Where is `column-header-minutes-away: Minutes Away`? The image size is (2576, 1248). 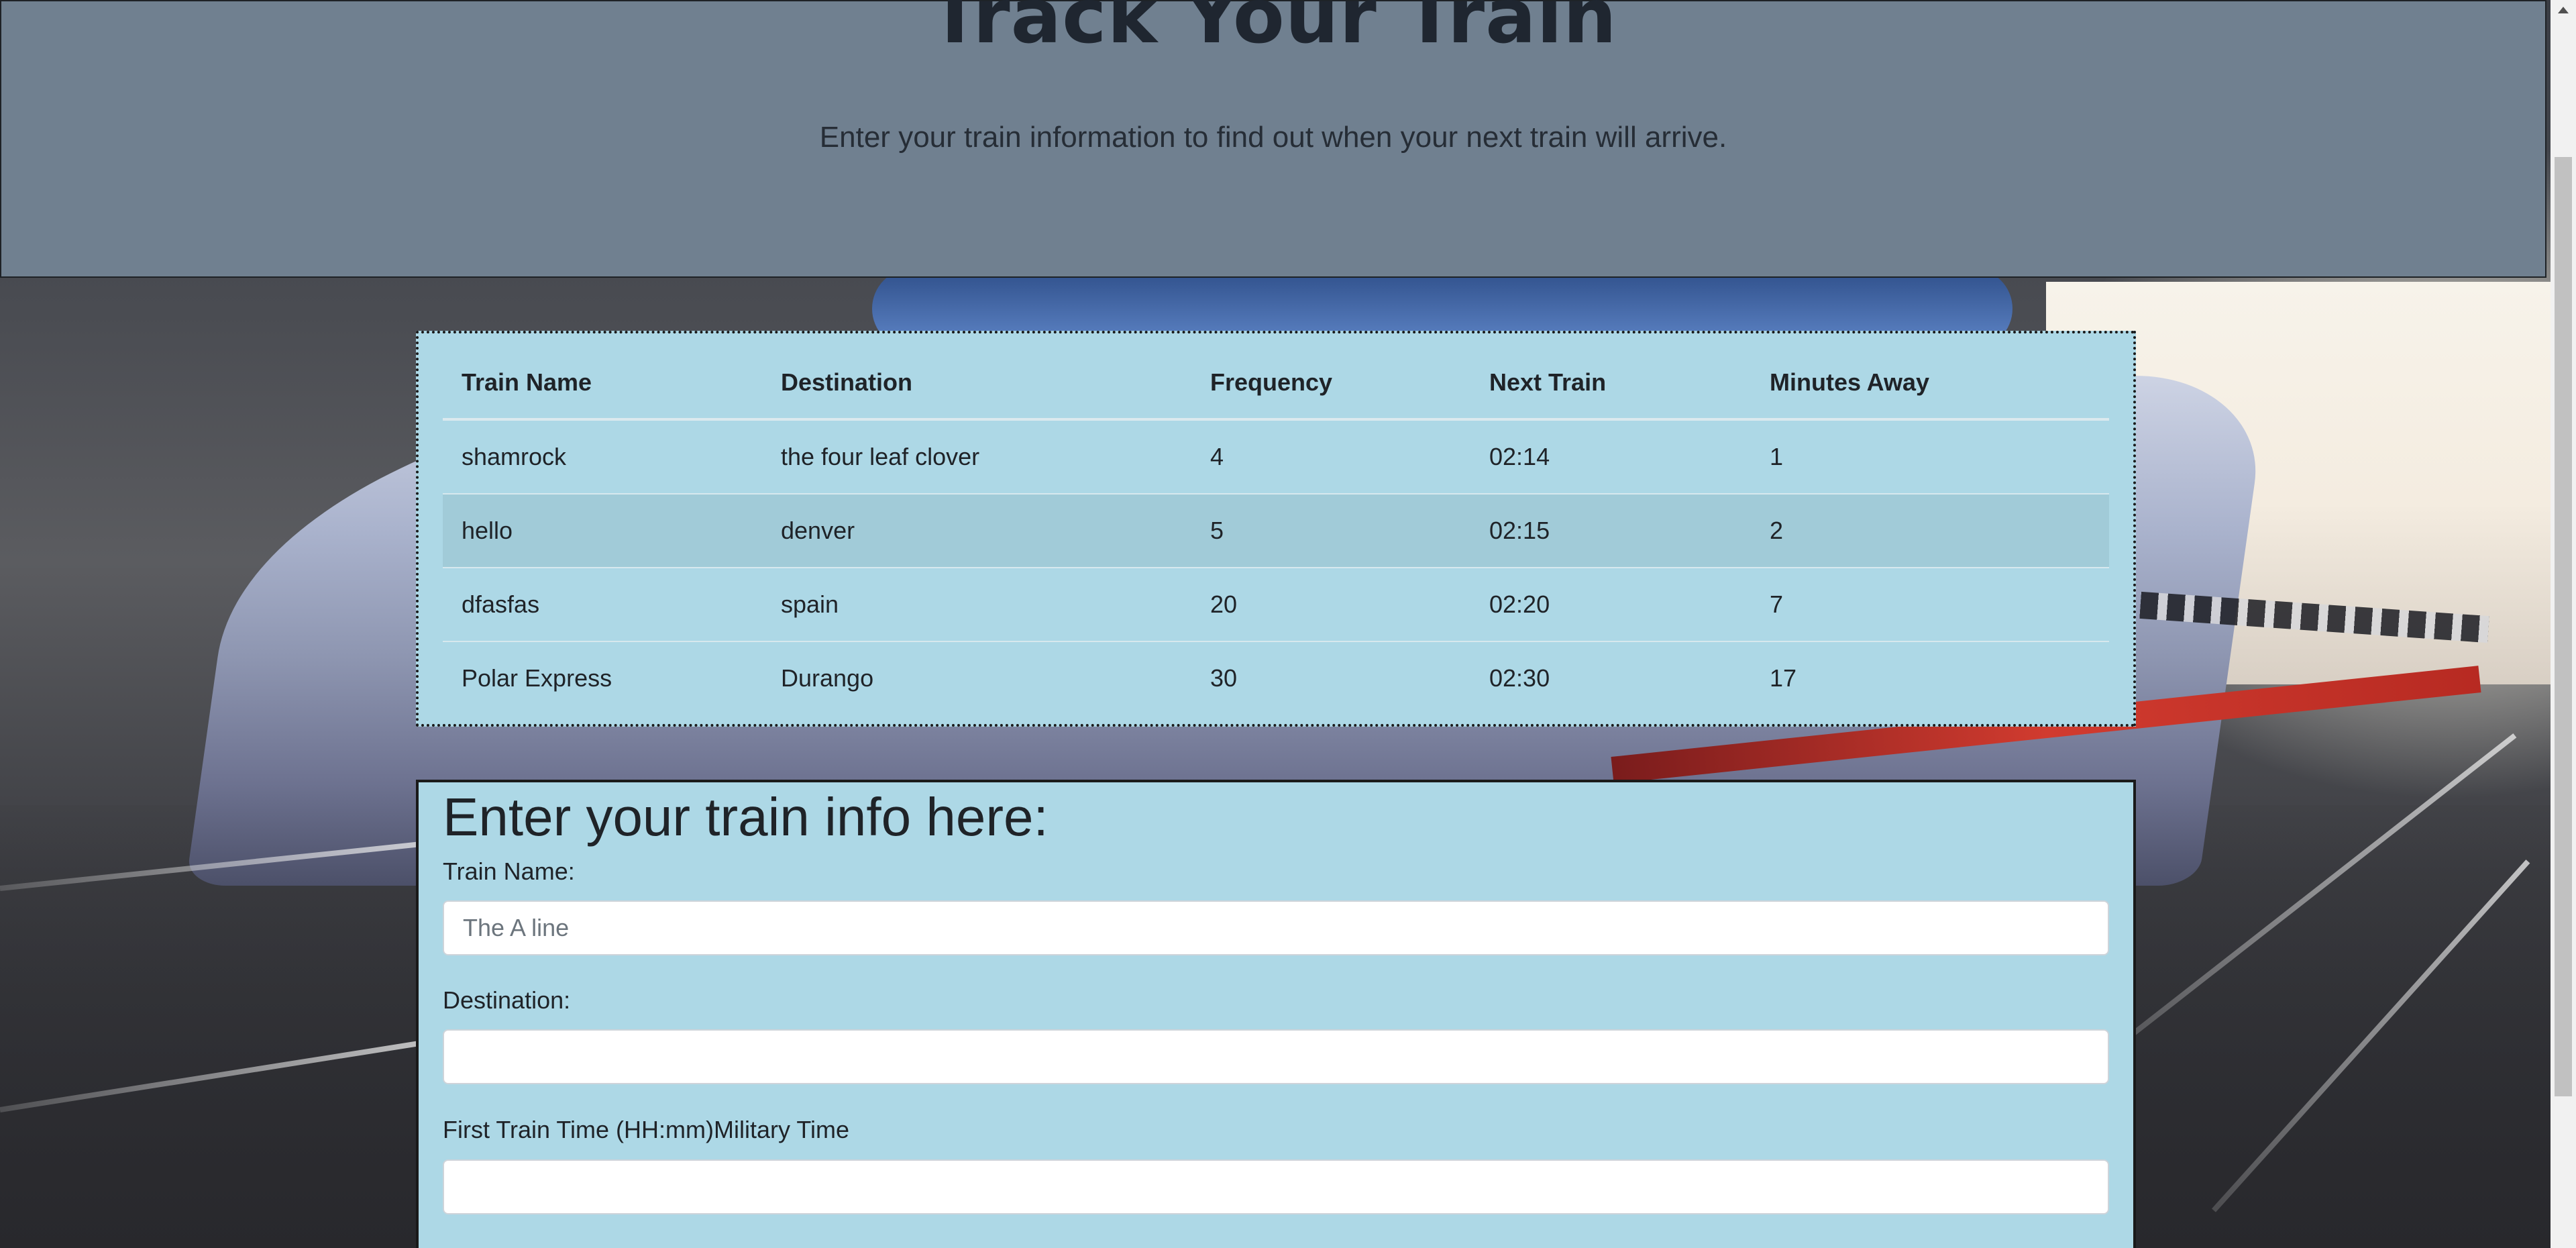 column-header-minutes-away: Minutes Away is located at coordinates (1930, 384).